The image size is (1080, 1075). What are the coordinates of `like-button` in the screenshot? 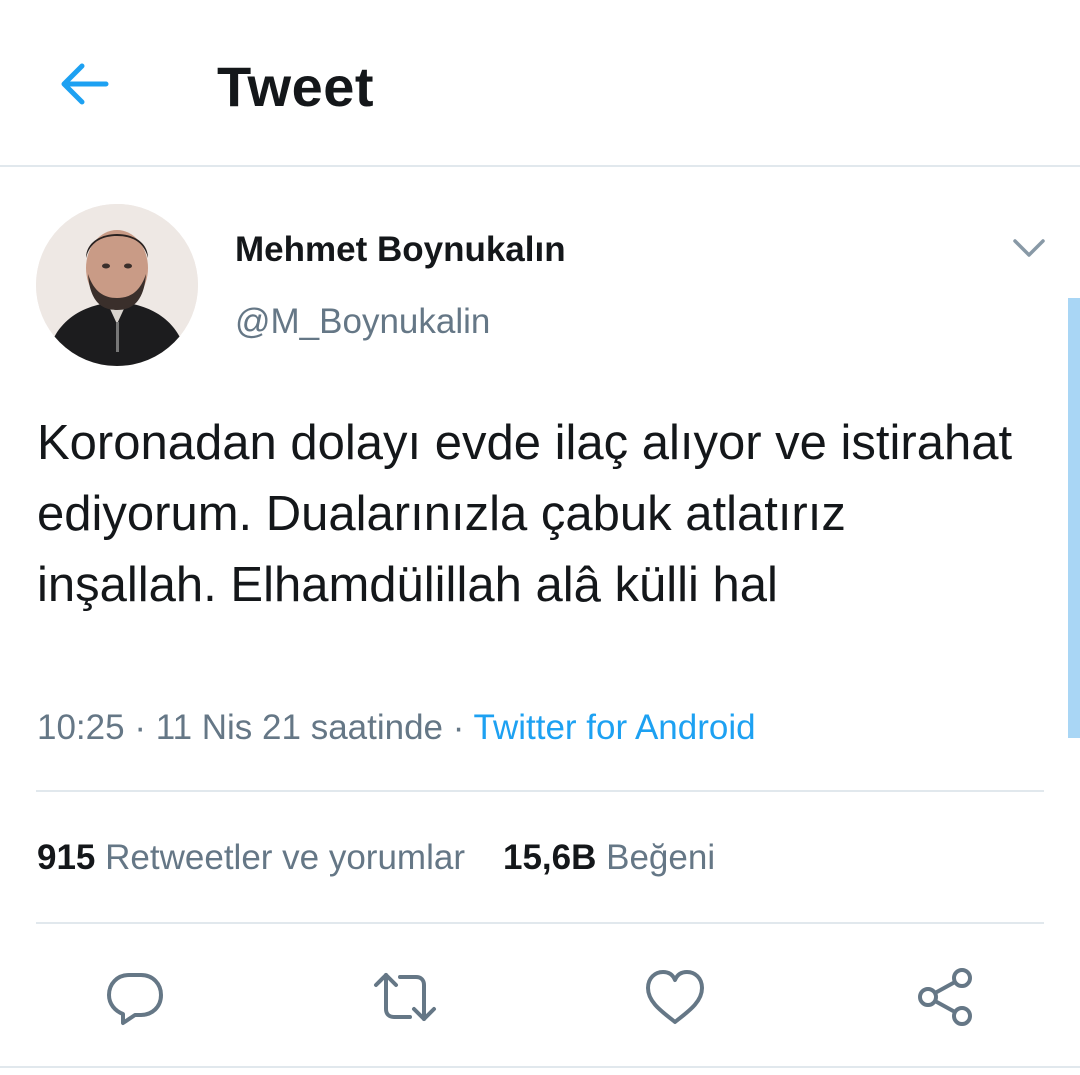 It's located at (675, 997).